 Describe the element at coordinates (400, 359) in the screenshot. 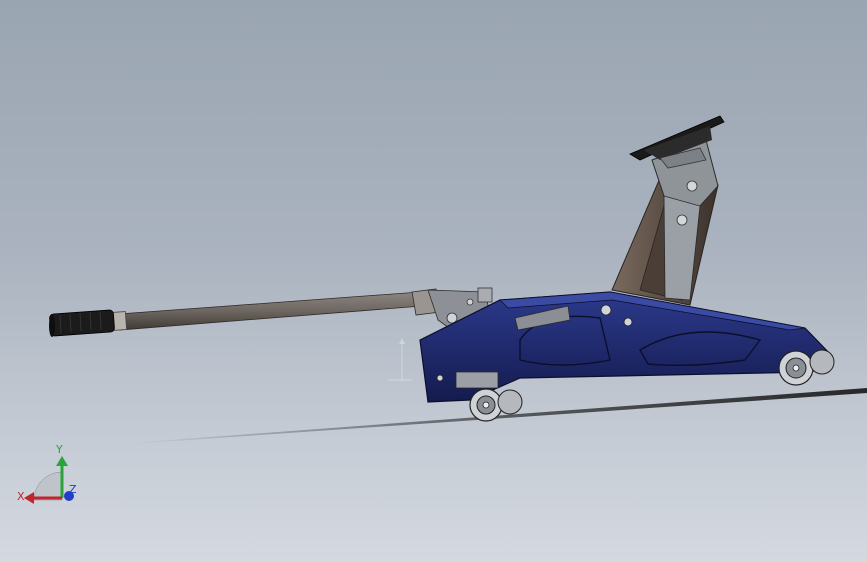

I see `origin-marker` at that location.